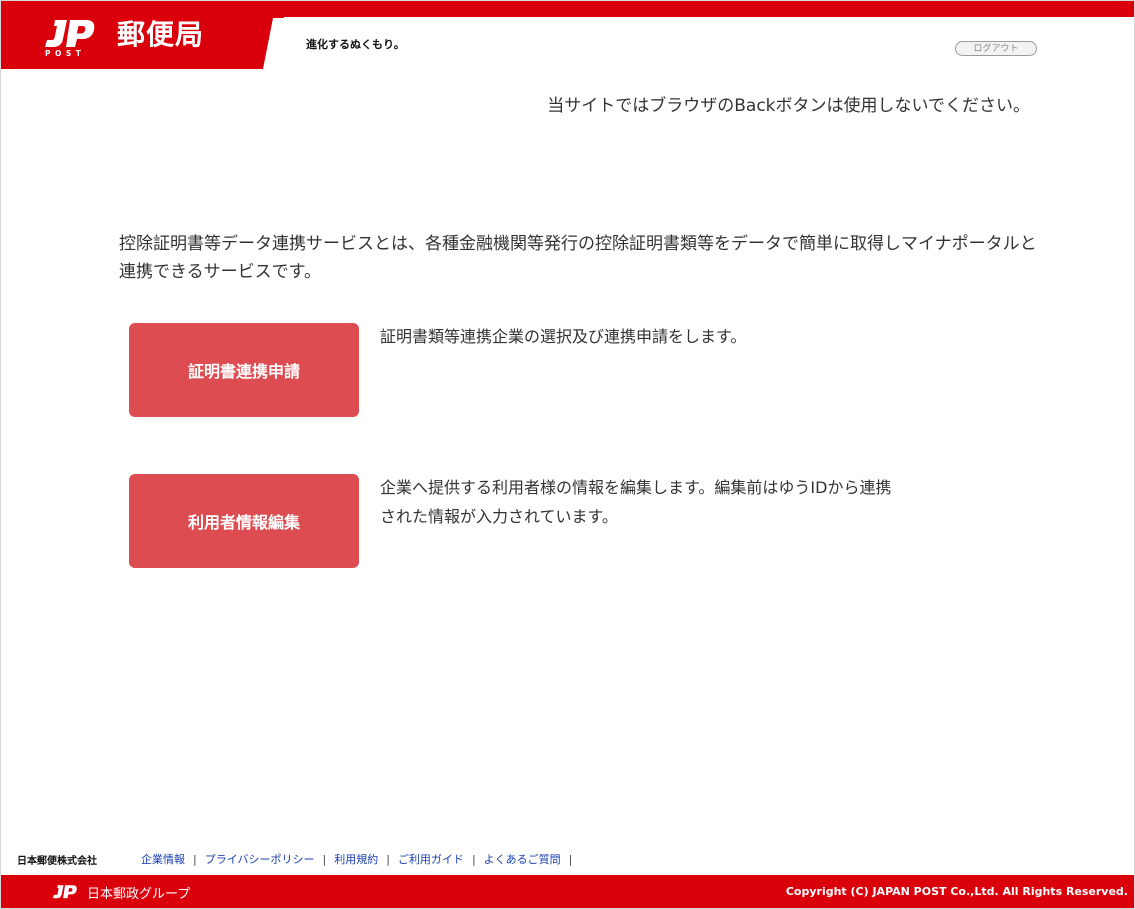  Describe the element at coordinates (139, 894) in the screenshot. I see `group-name: 日本郵政グループ` at that location.